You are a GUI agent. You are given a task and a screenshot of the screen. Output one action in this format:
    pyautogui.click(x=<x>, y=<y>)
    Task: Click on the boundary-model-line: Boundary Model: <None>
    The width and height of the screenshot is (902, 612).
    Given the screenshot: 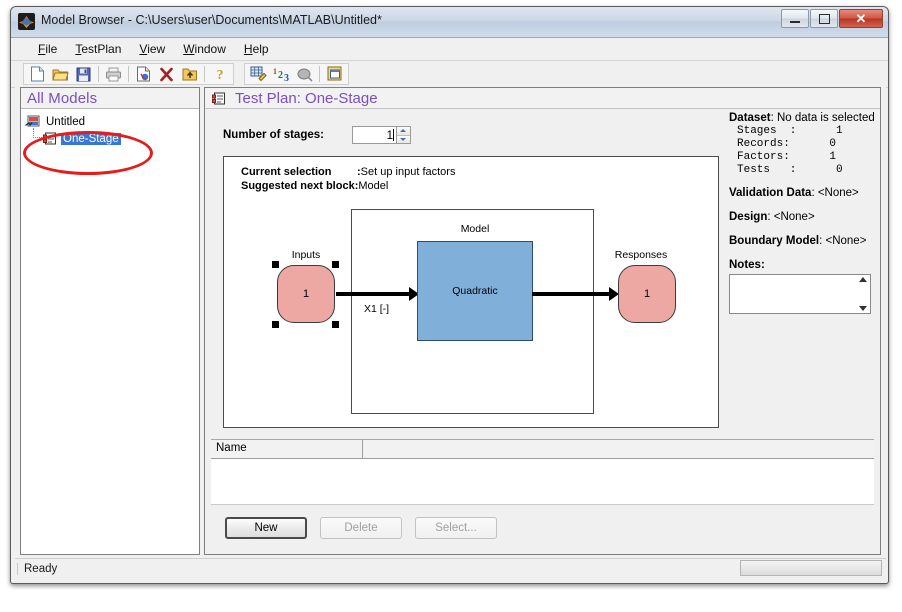 What is the action you would take?
    pyautogui.click(x=801, y=241)
    